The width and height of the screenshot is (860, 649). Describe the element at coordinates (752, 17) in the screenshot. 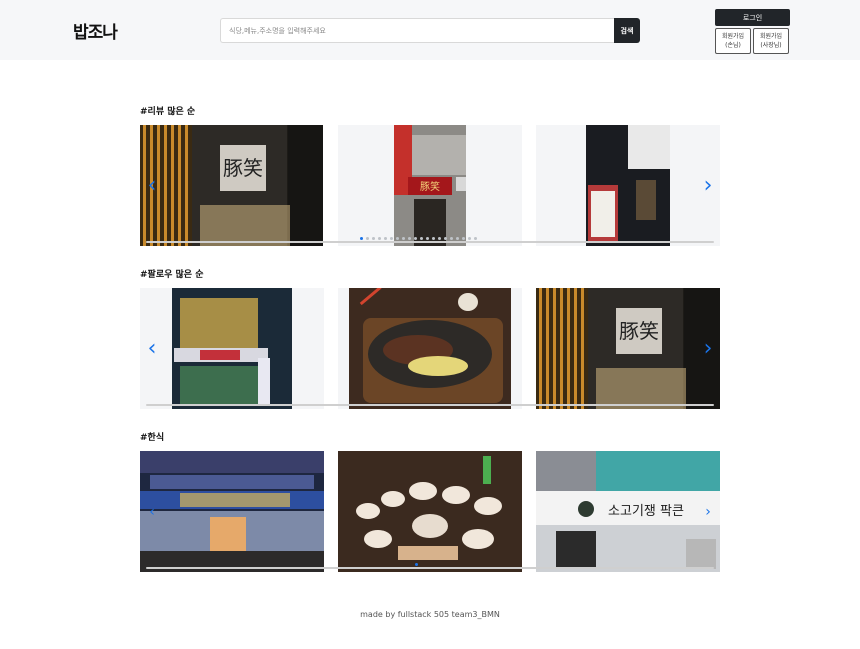

I see `login-button: 로그인` at that location.